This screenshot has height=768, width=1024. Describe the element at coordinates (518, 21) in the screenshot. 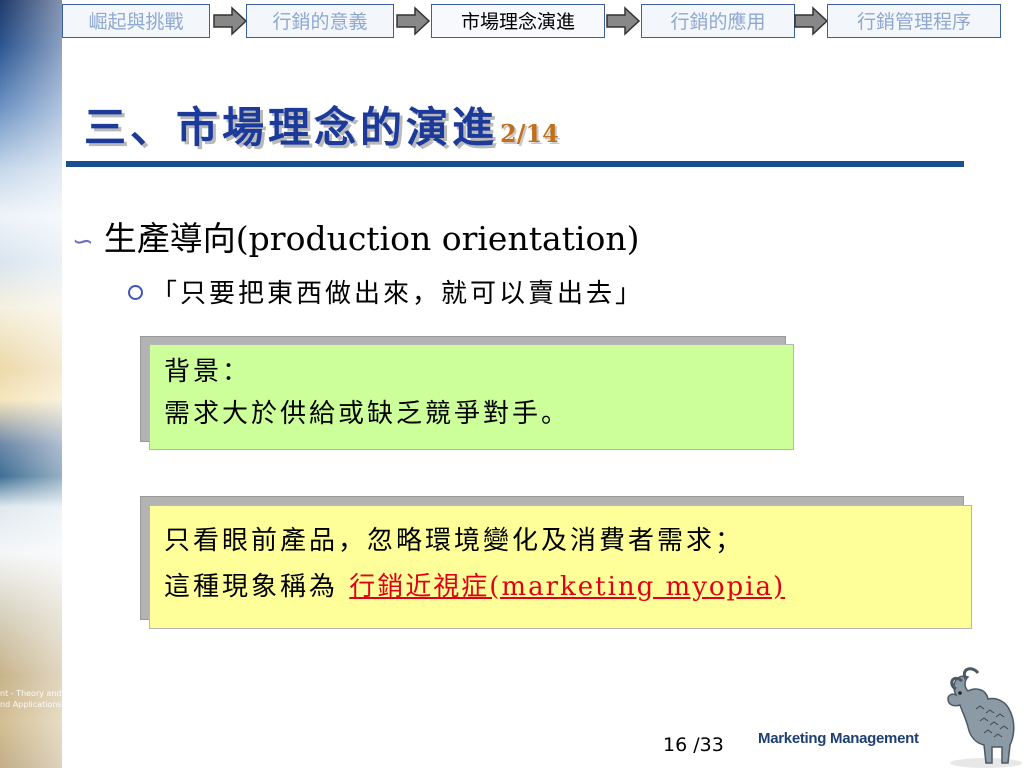

I see `nav-item-market-concept-evolution: 市場理念演進` at that location.